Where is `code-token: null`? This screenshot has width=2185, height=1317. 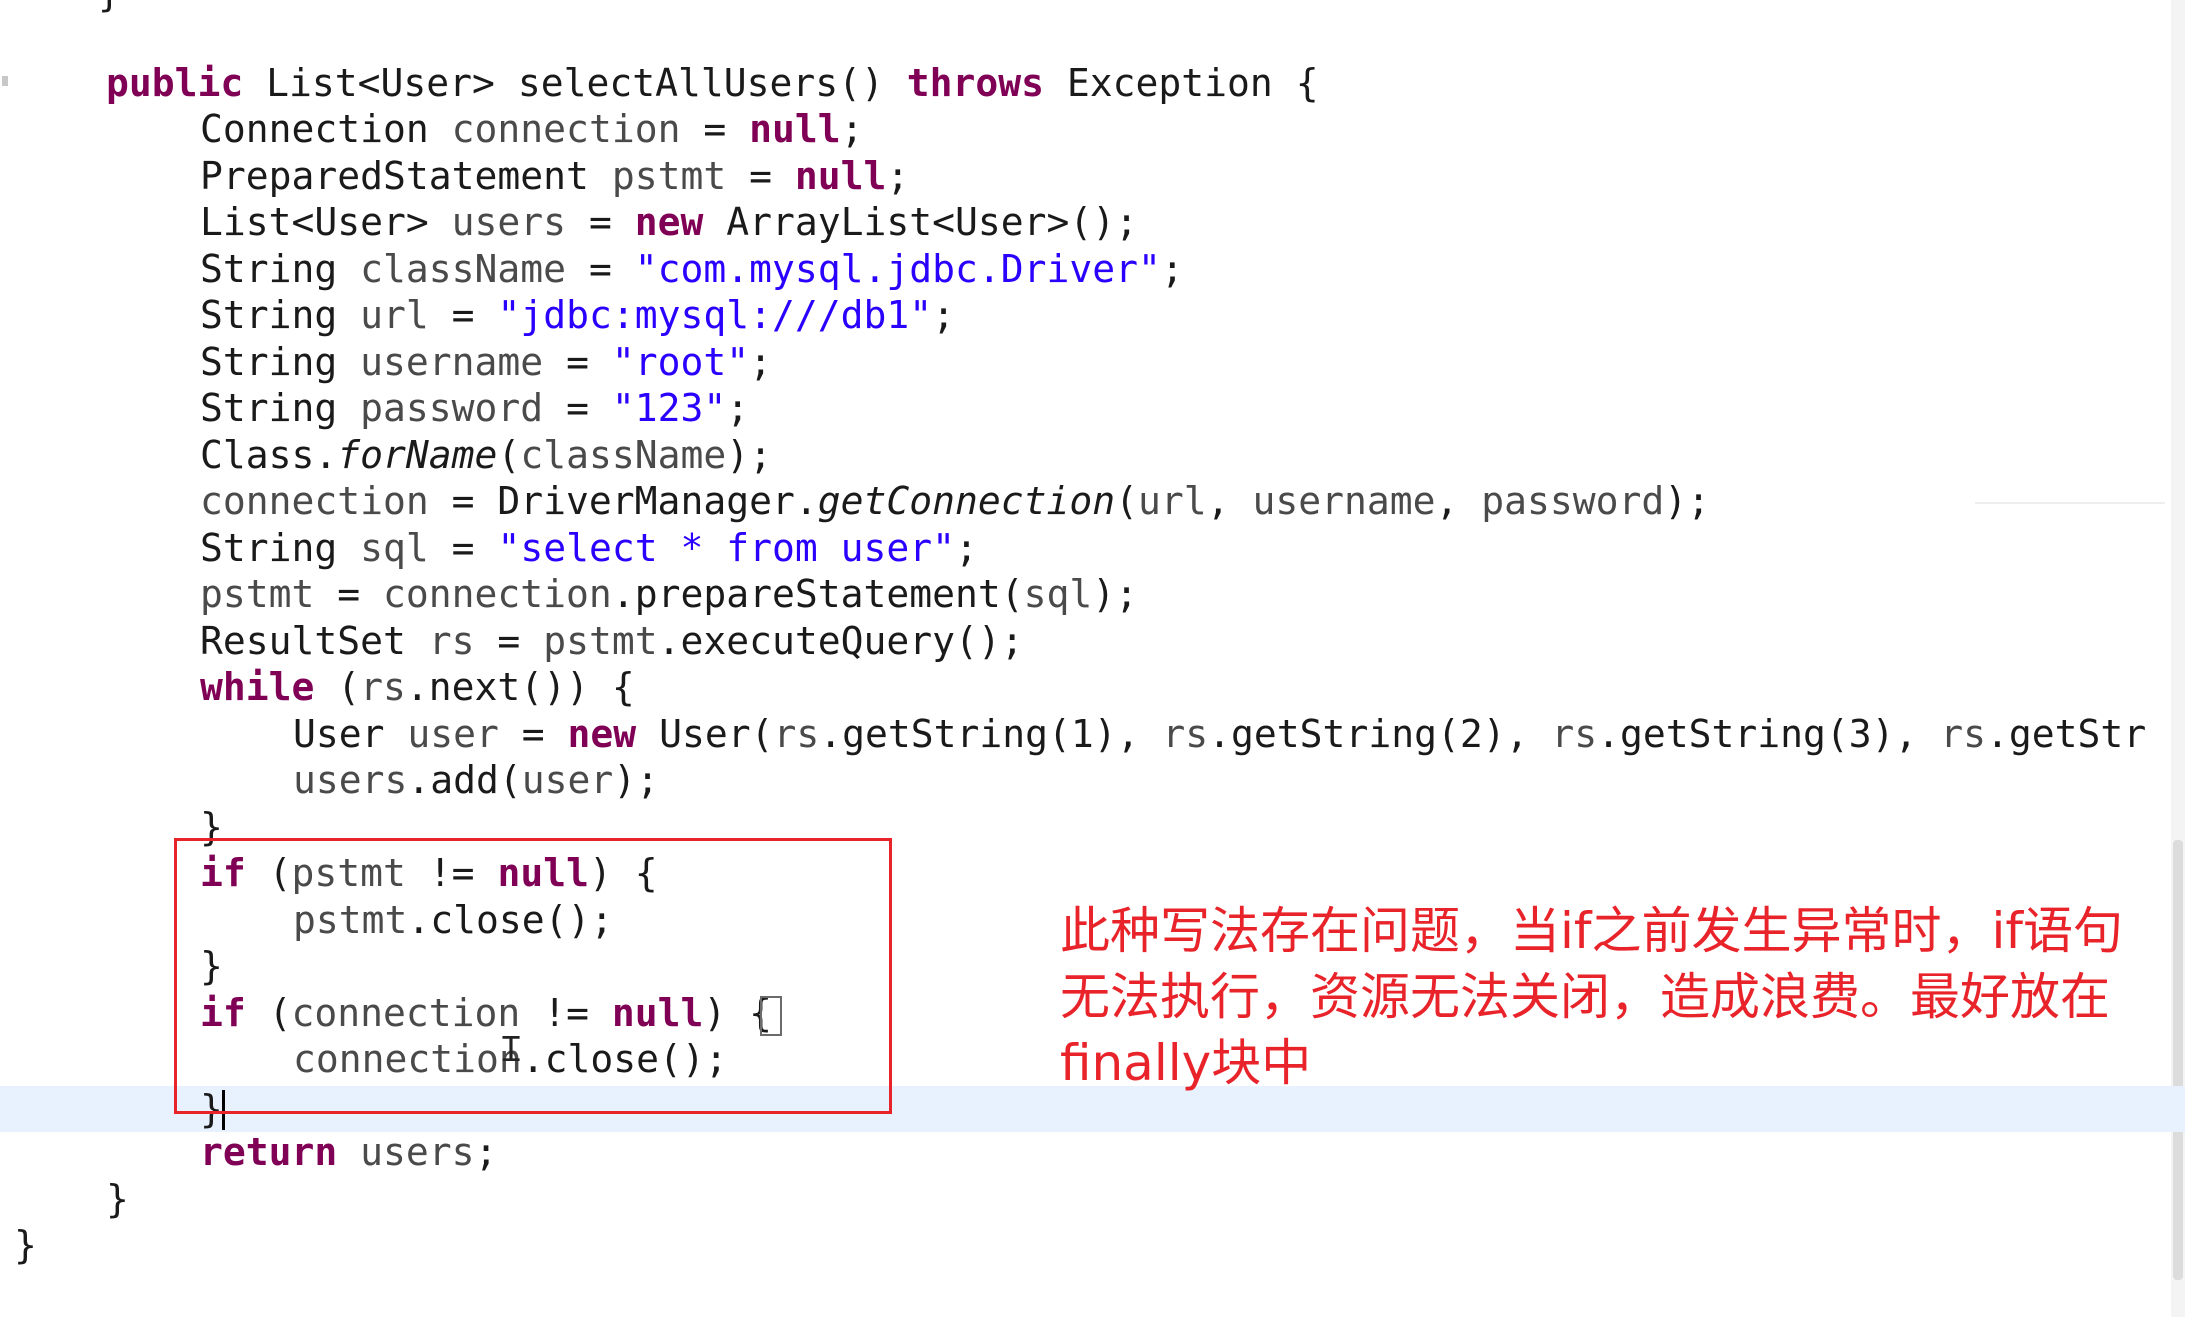
code-token: null is located at coordinates (840, 176).